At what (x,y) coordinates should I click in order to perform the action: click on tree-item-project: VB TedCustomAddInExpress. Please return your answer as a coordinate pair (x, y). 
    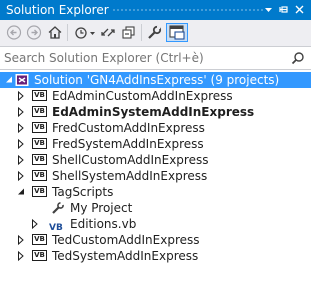
    Looking at the image, I should click on (155, 240).